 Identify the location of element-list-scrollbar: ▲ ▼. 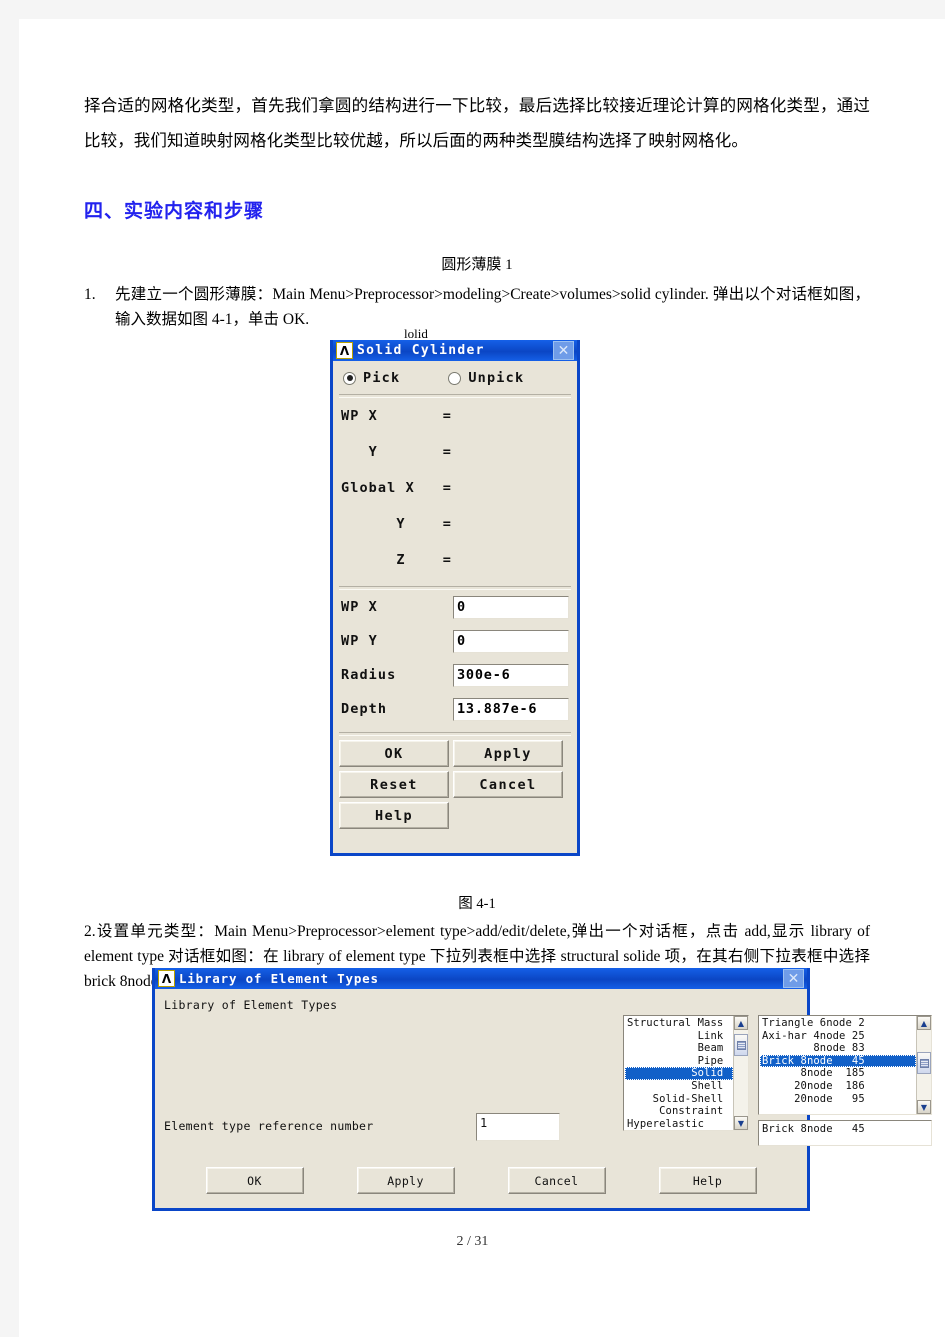
(923, 1065).